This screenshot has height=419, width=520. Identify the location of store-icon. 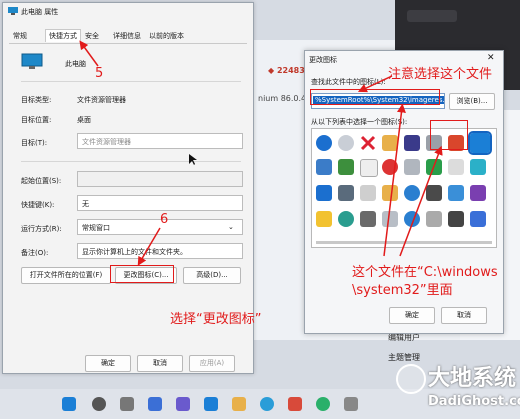
(295, 404).